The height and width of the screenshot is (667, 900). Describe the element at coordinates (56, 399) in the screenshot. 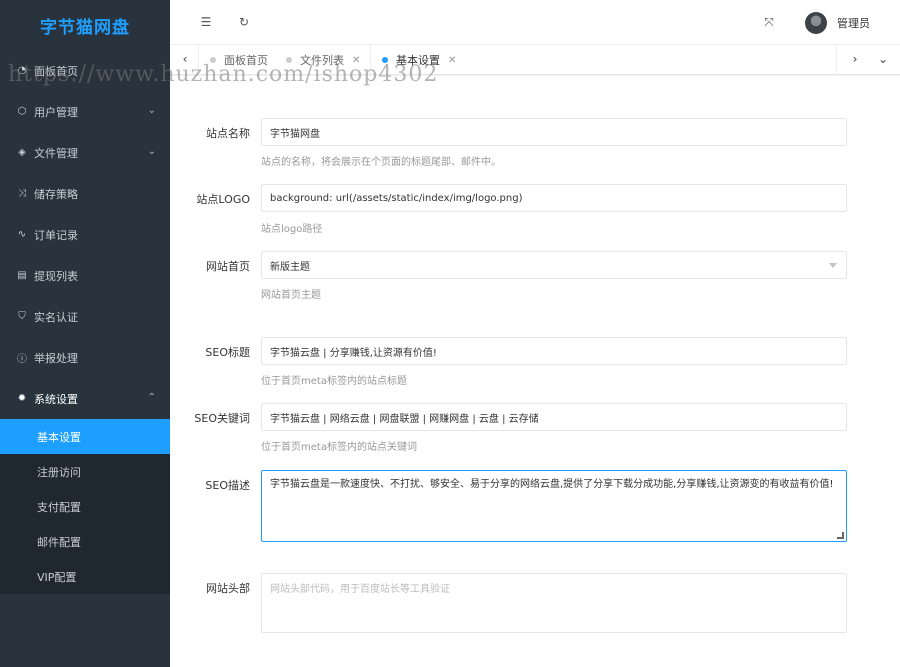

I see `sidebar-item-label: 系统设置` at that location.